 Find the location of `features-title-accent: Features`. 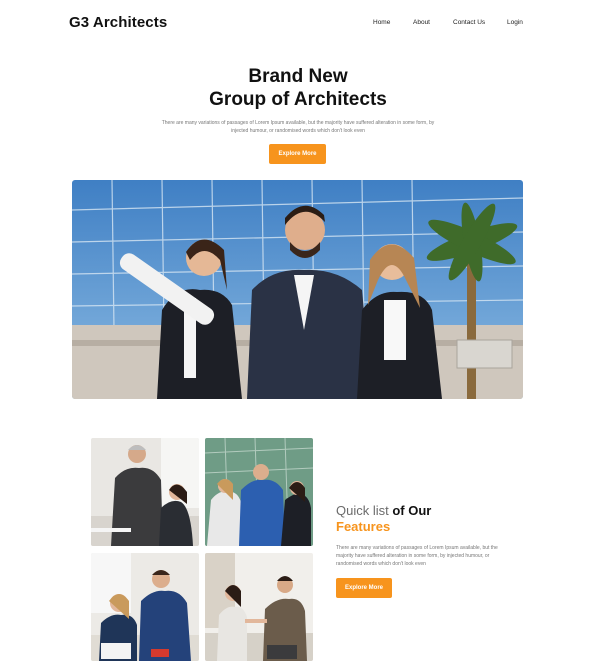

features-title-accent: Features is located at coordinates (363, 526).